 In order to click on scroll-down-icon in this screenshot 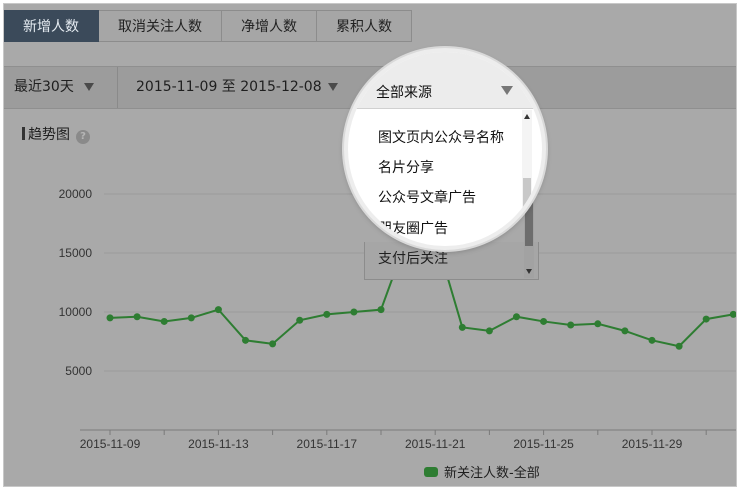, I will do `click(529, 271)`.